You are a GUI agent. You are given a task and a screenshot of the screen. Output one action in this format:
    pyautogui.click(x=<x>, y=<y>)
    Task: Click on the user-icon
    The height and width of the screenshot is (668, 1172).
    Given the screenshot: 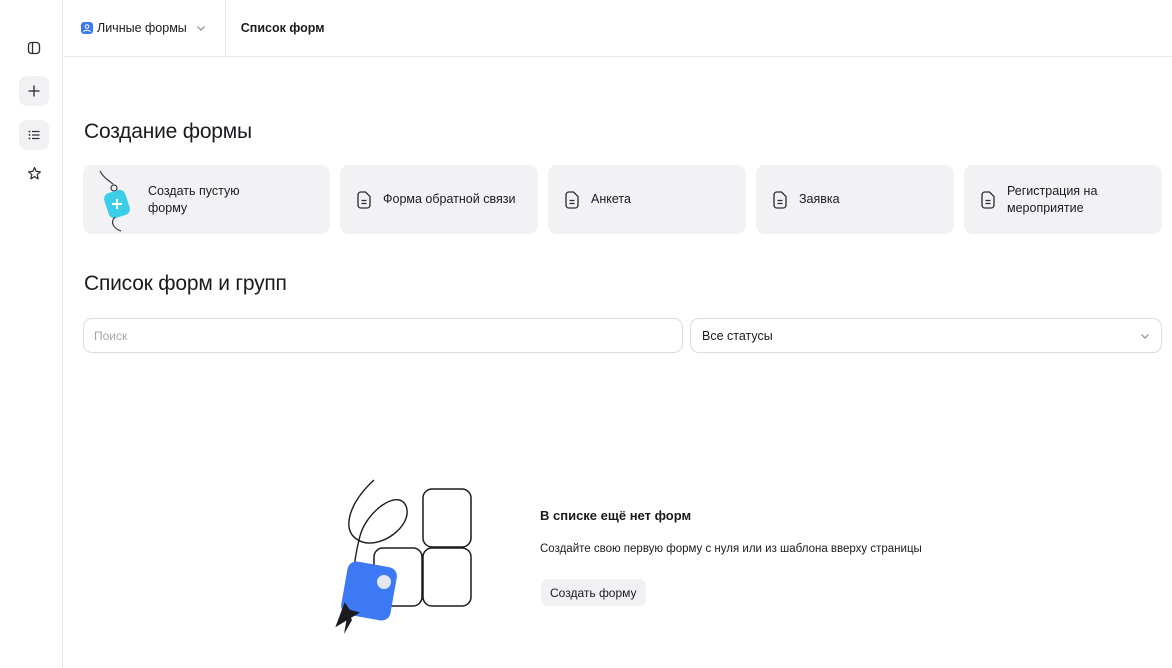 What is the action you would take?
    pyautogui.click(x=87, y=28)
    